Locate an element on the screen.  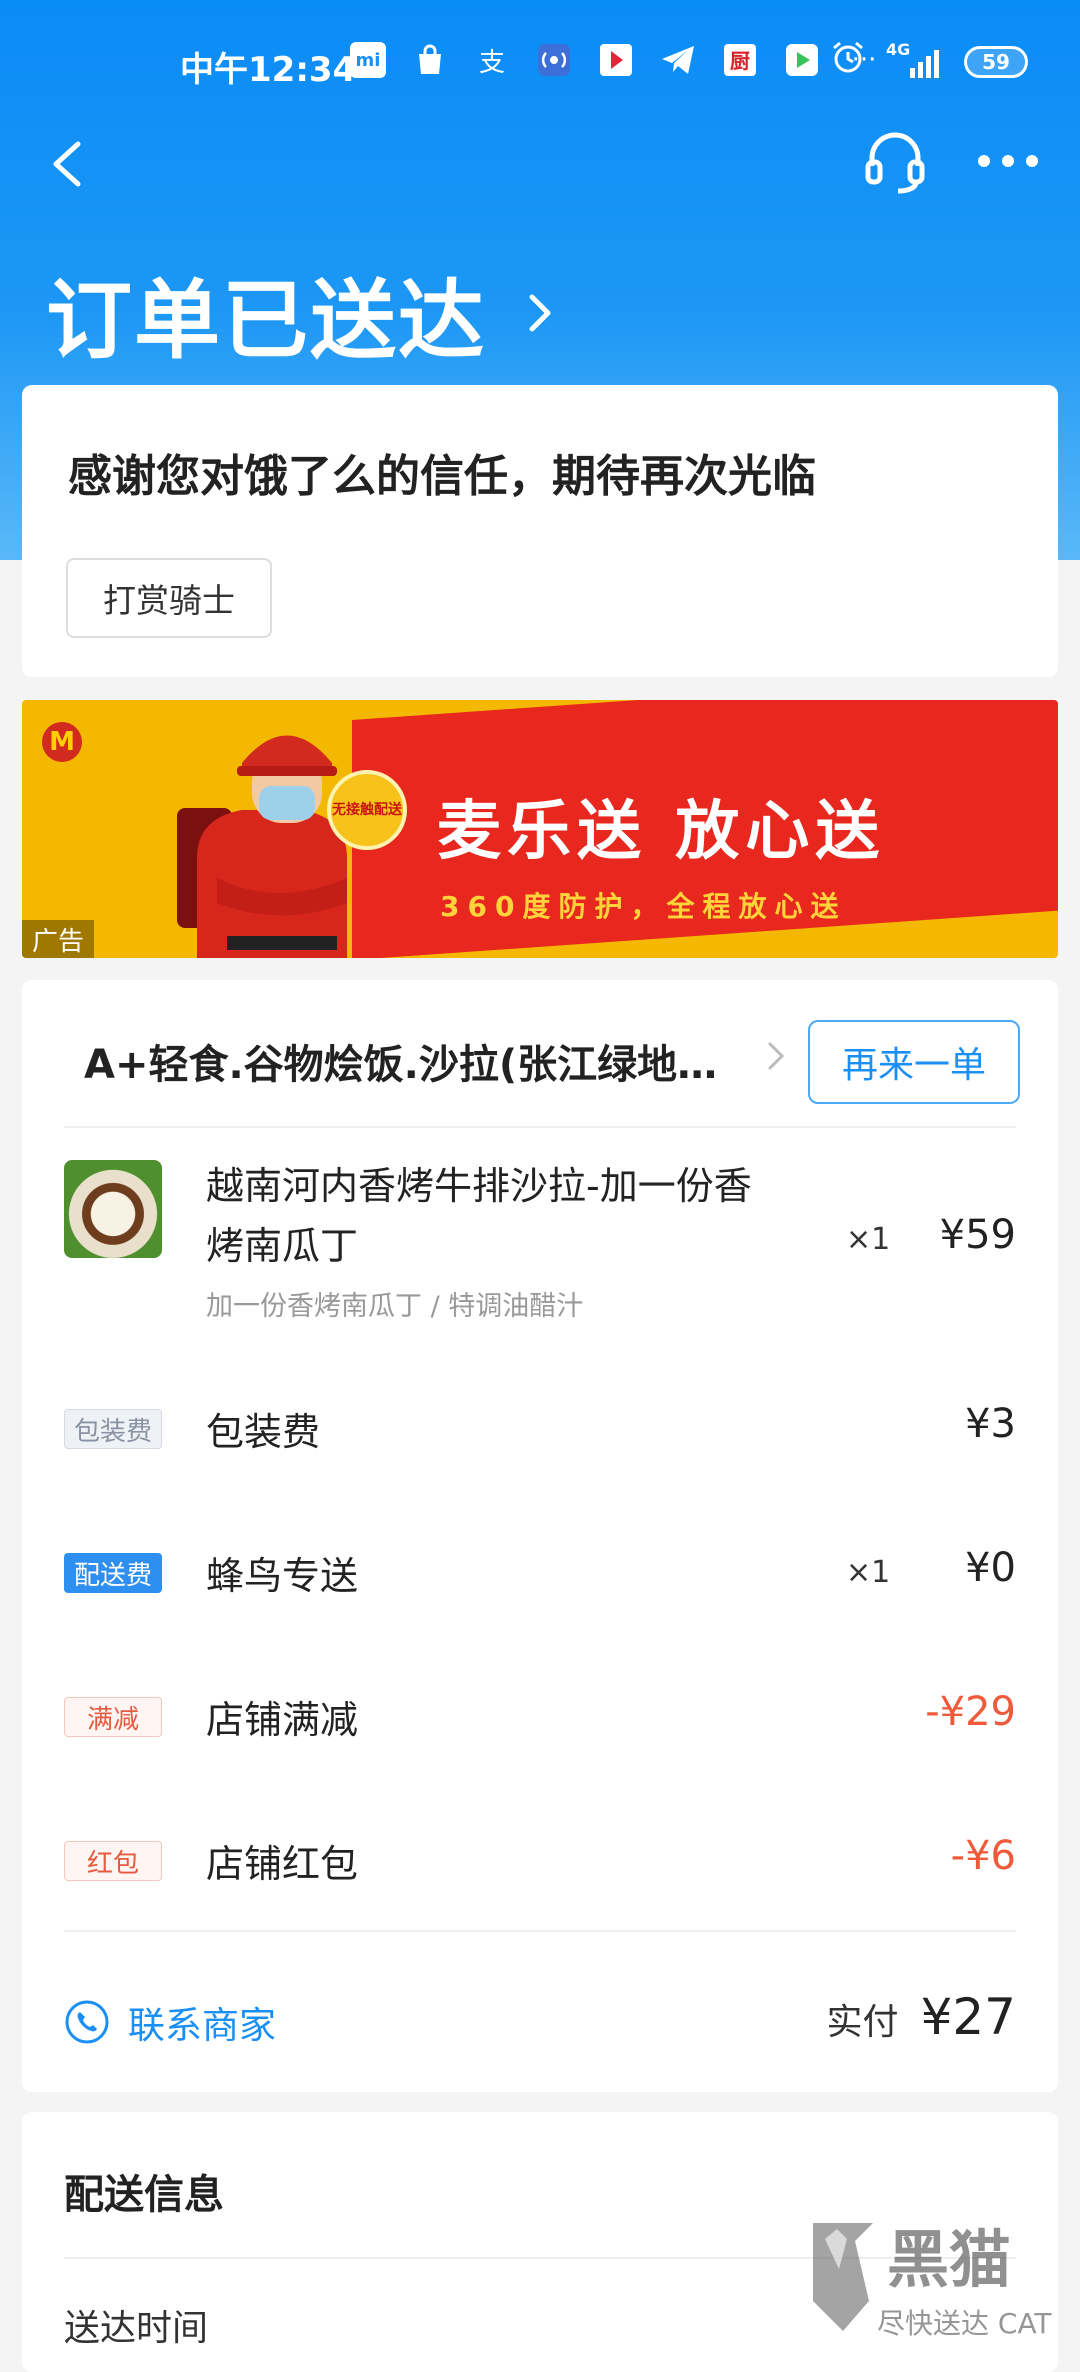
fee-row-discount: 满减 店铺满减 -¥29 is located at coordinates (540, 1719).